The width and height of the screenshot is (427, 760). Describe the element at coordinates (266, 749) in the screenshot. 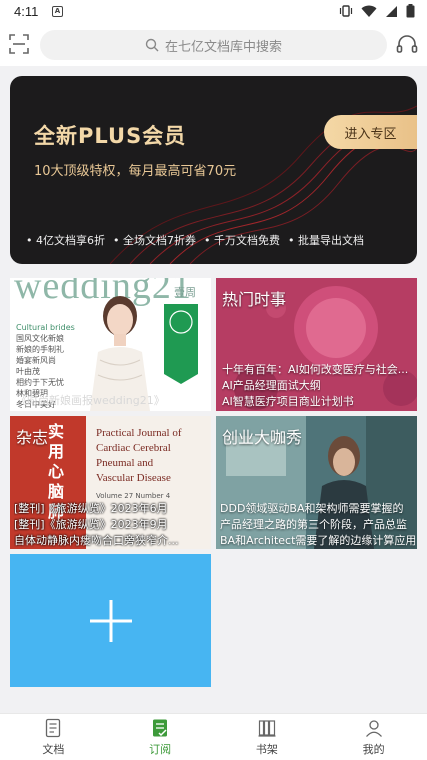

I see `nav-label: 书架` at that location.